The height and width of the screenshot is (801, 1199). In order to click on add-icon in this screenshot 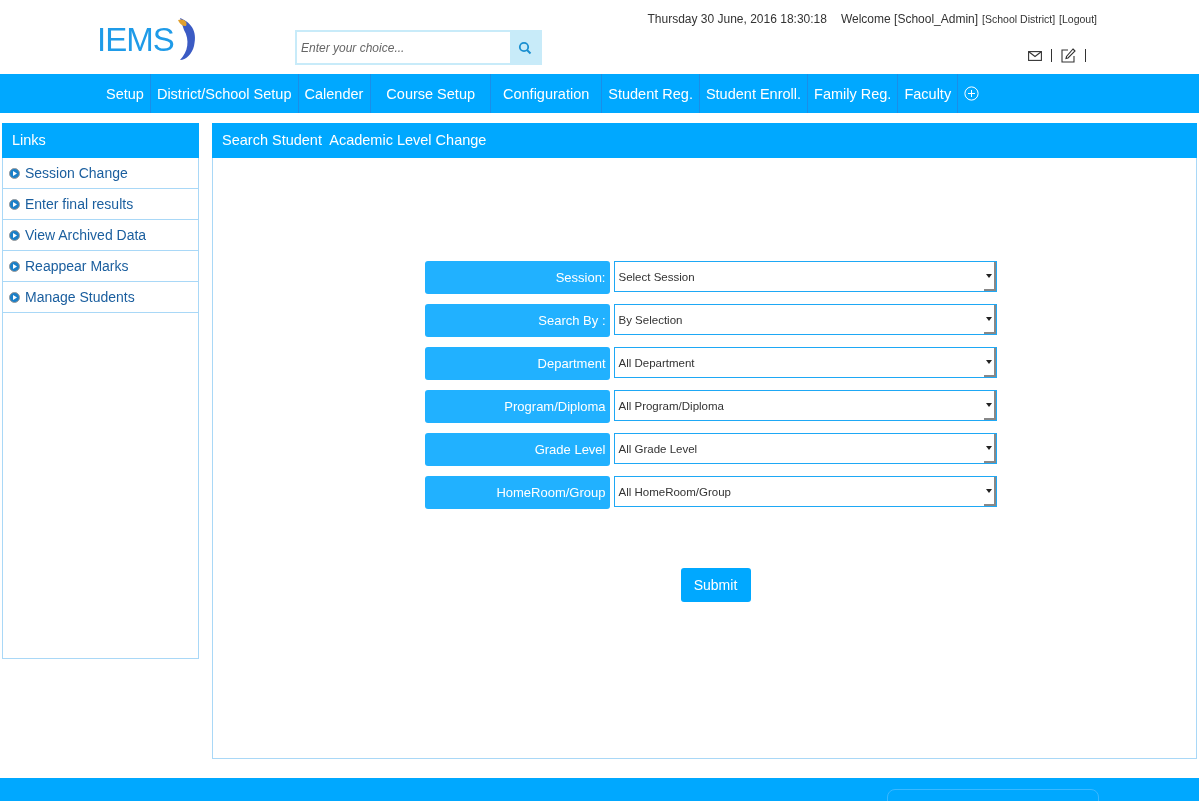, I will do `click(972, 93)`.